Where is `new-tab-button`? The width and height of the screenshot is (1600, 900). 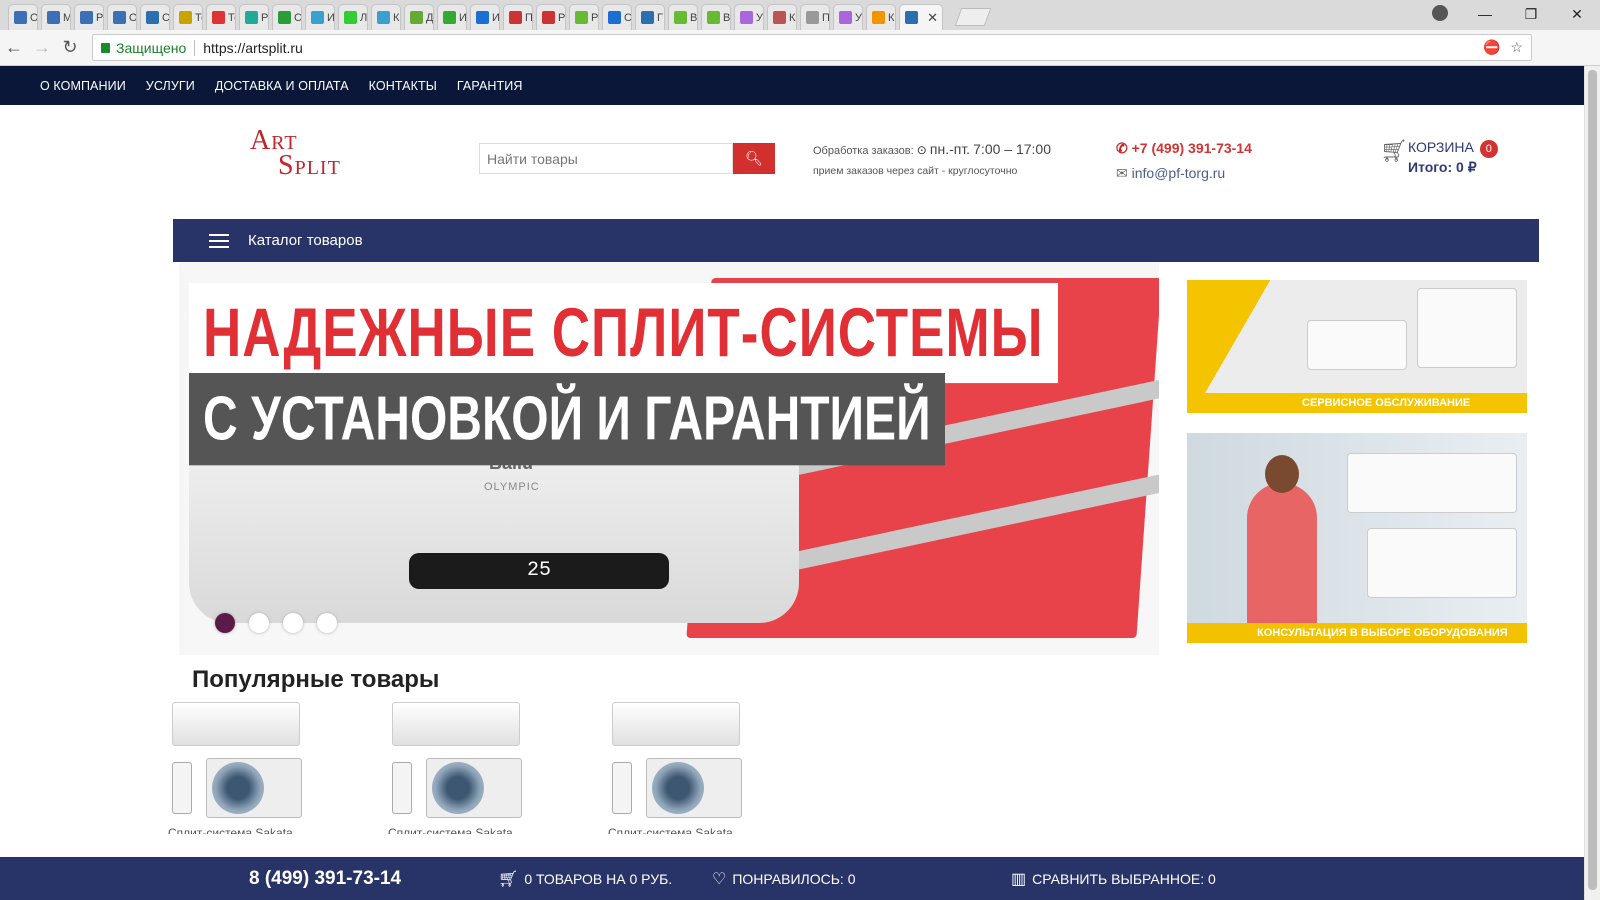
new-tab-button is located at coordinates (973, 17).